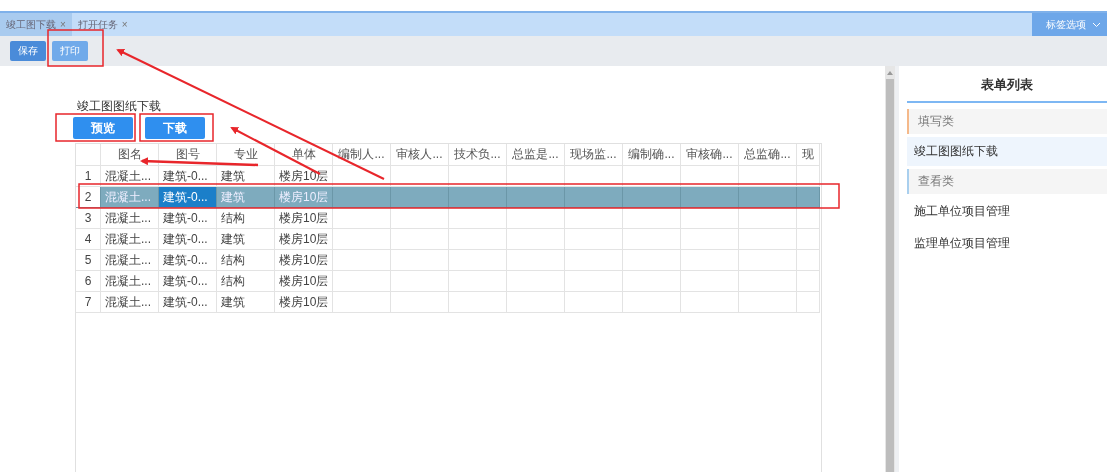 The width and height of the screenshot is (1107, 472). What do you see at coordinates (88, 281) in the screenshot?
I see `row-number: 6` at bounding box center [88, 281].